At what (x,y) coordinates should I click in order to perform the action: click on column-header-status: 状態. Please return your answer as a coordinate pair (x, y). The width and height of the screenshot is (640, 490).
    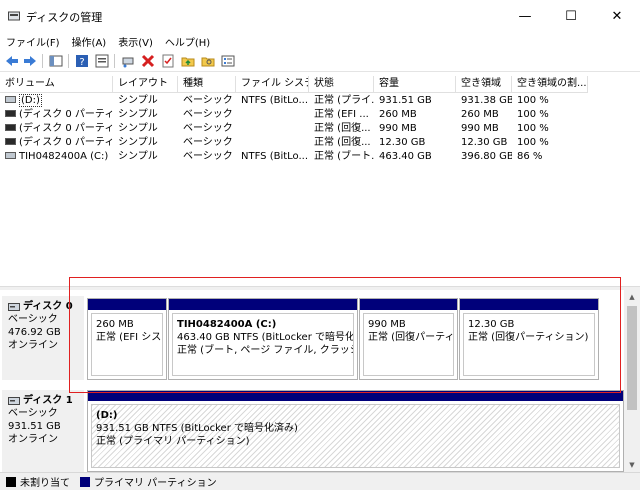
    Looking at the image, I should click on (341, 84).